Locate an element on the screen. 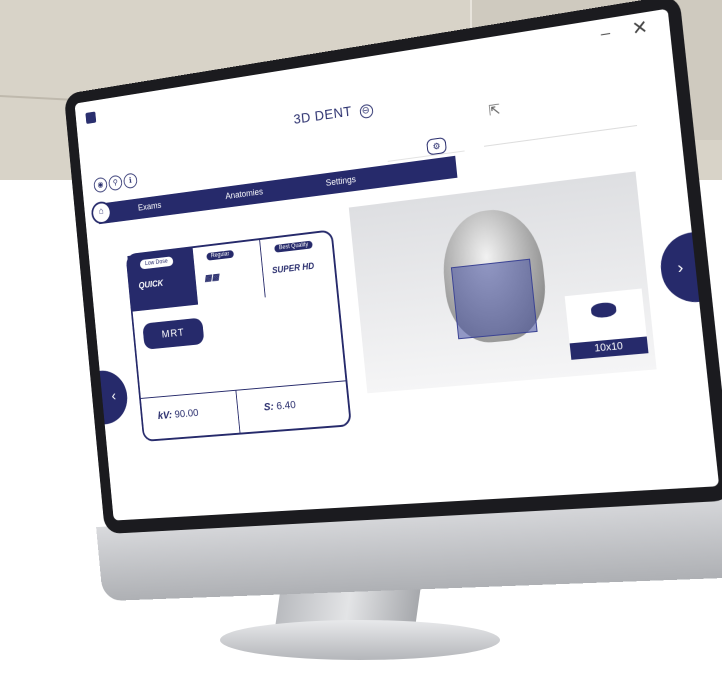  tab-settings: Settings is located at coordinates (341, 181).